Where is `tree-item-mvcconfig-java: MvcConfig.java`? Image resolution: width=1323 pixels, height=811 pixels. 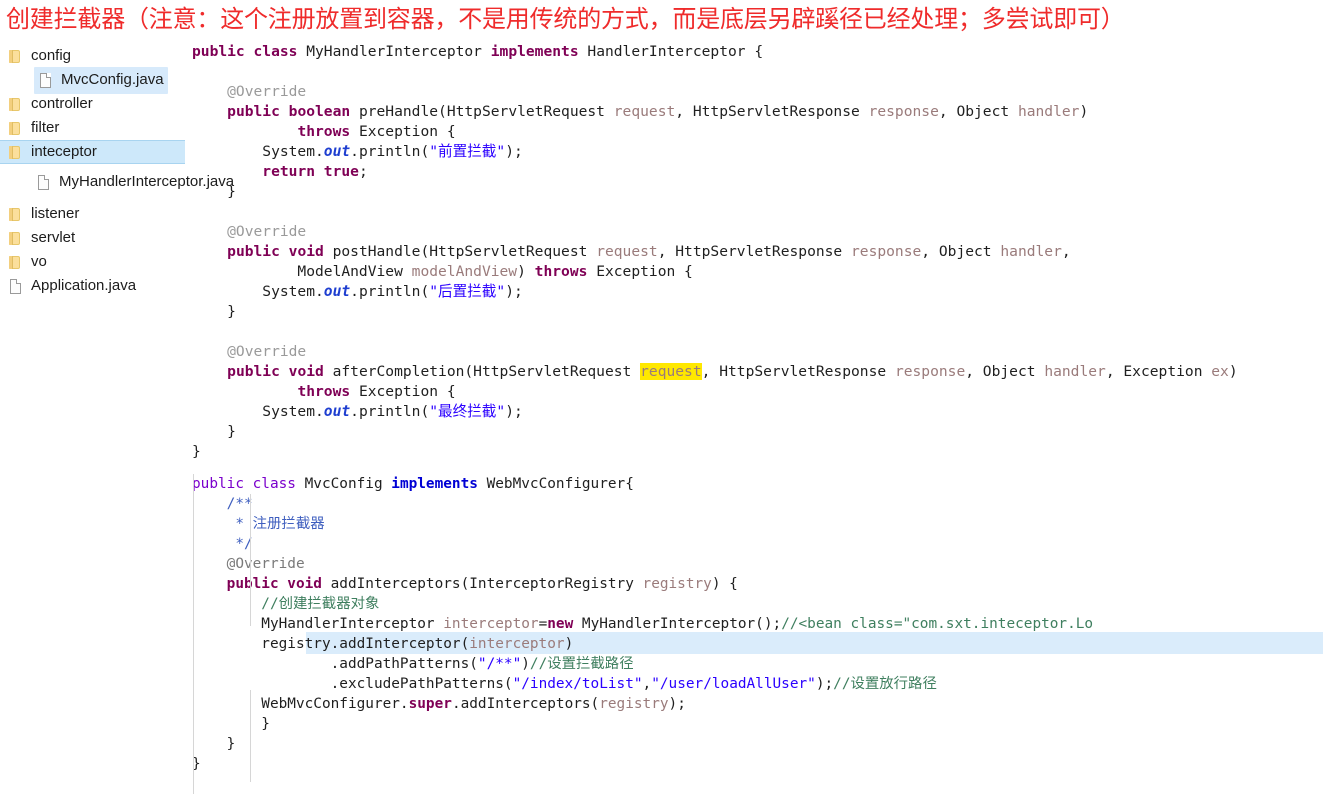 tree-item-mvcconfig-java: MvcConfig.java is located at coordinates (92, 80).